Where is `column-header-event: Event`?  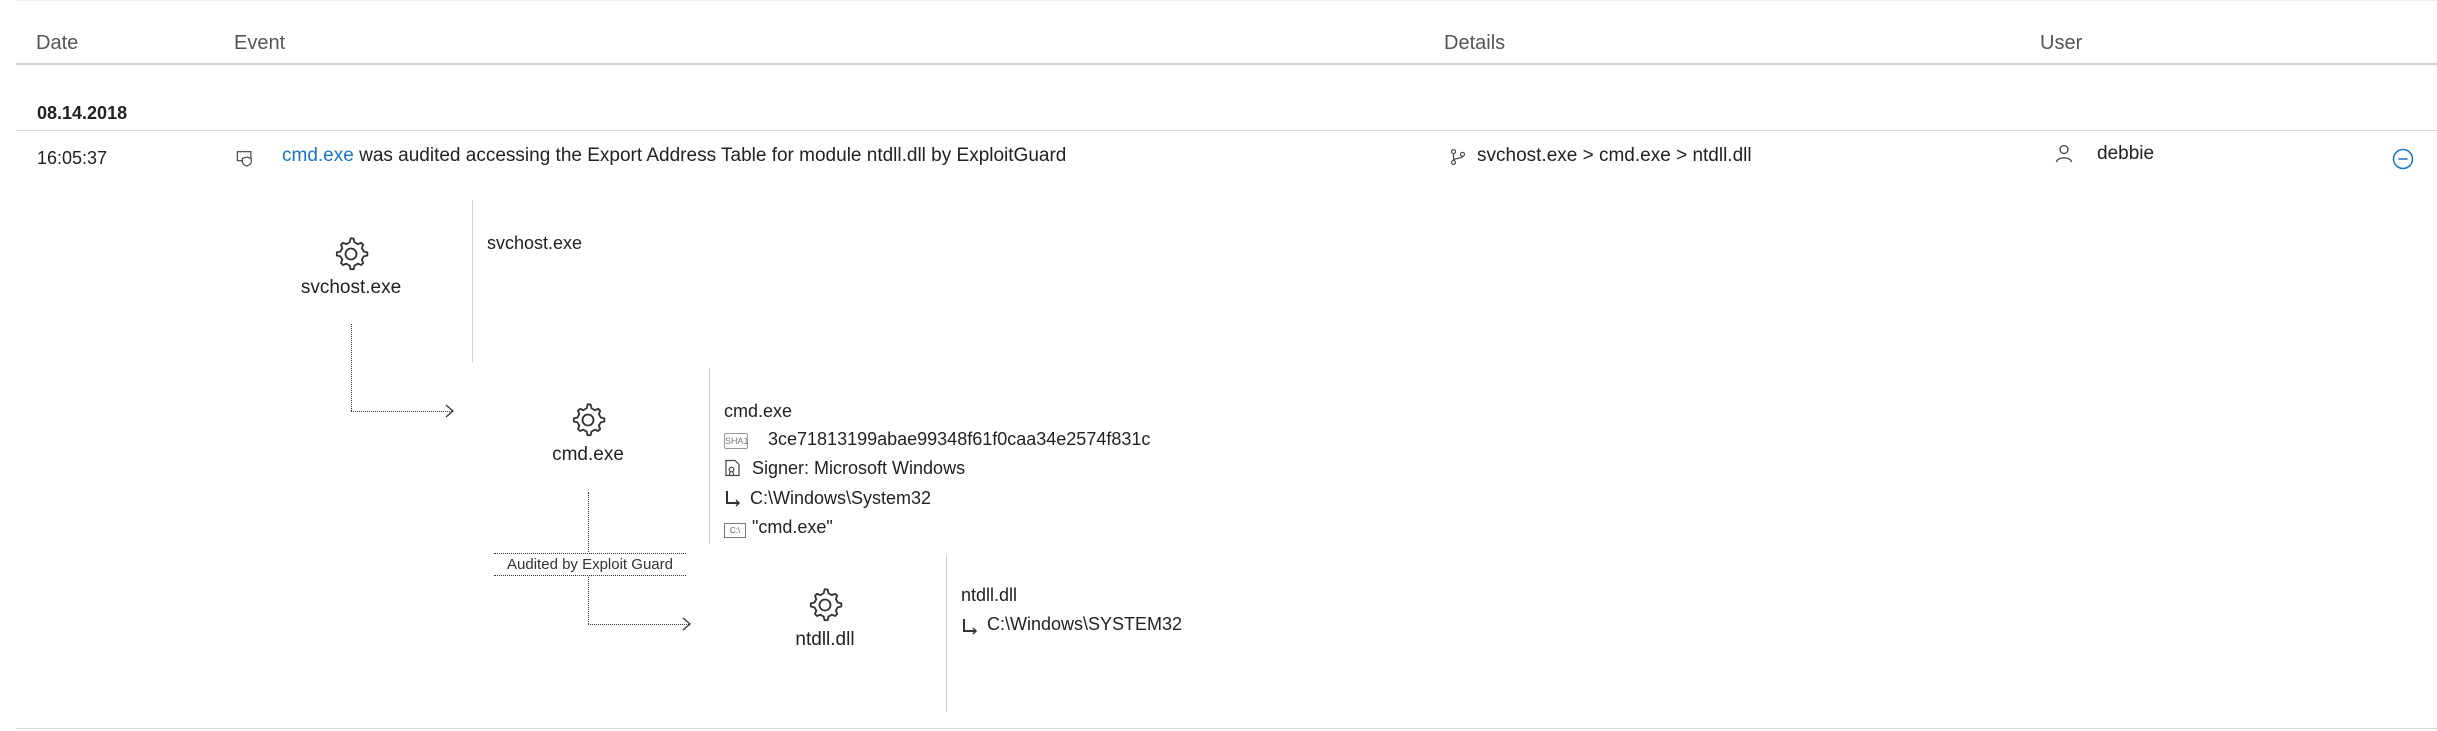 column-header-event: Event is located at coordinates (259, 43).